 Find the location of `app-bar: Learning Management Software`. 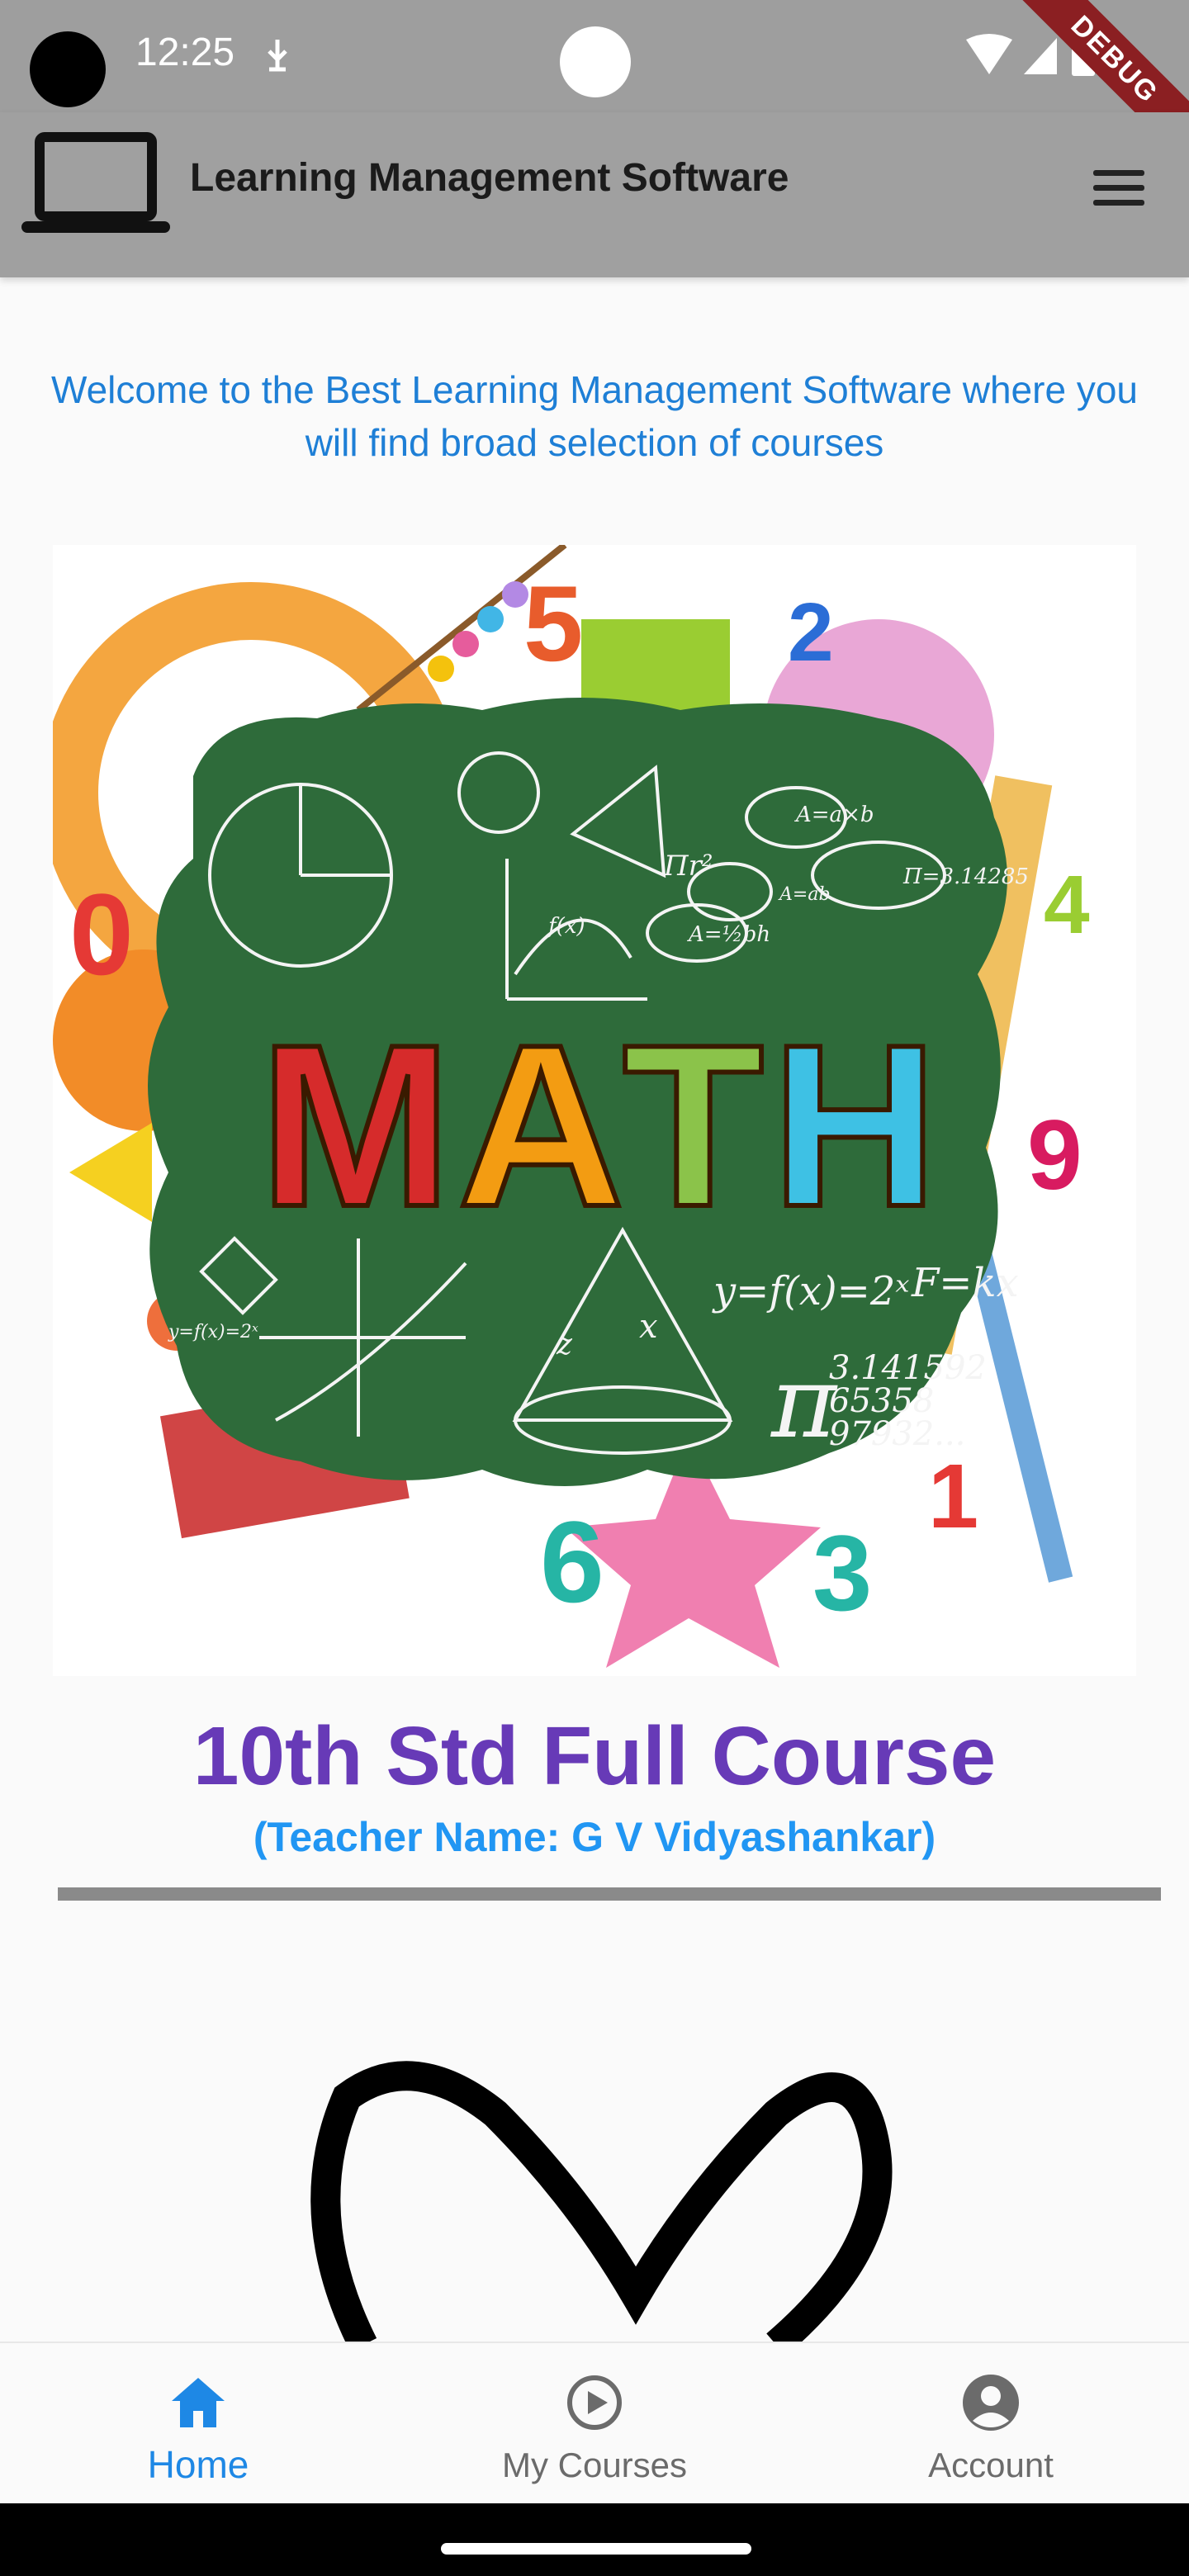

app-bar: Learning Management Software is located at coordinates (594, 194).